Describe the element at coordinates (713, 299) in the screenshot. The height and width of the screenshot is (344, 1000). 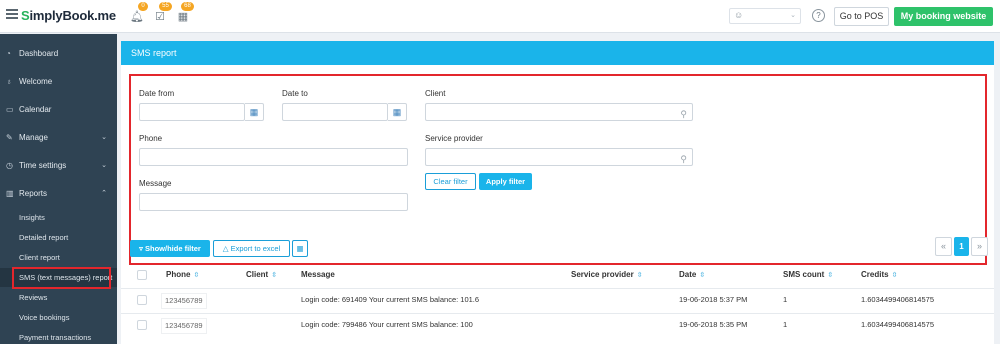
I see `date-cell: 19-06-2018 5:37 PM` at that location.